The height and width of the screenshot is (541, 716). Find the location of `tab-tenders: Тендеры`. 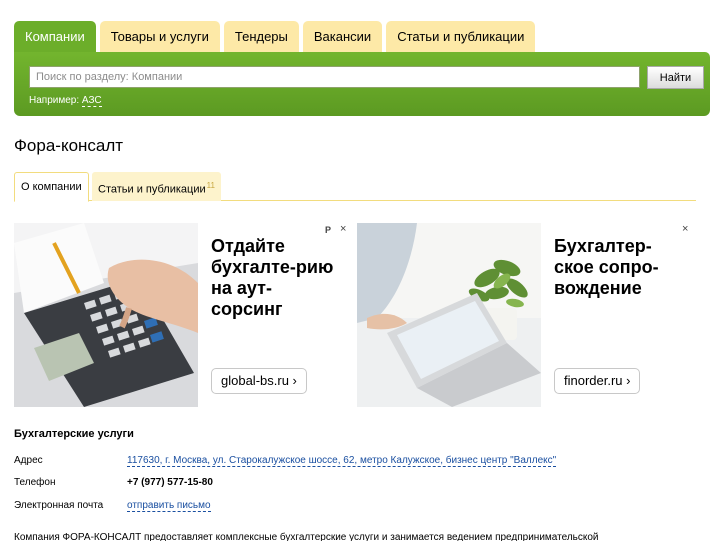

tab-tenders: Тендеры is located at coordinates (261, 37).